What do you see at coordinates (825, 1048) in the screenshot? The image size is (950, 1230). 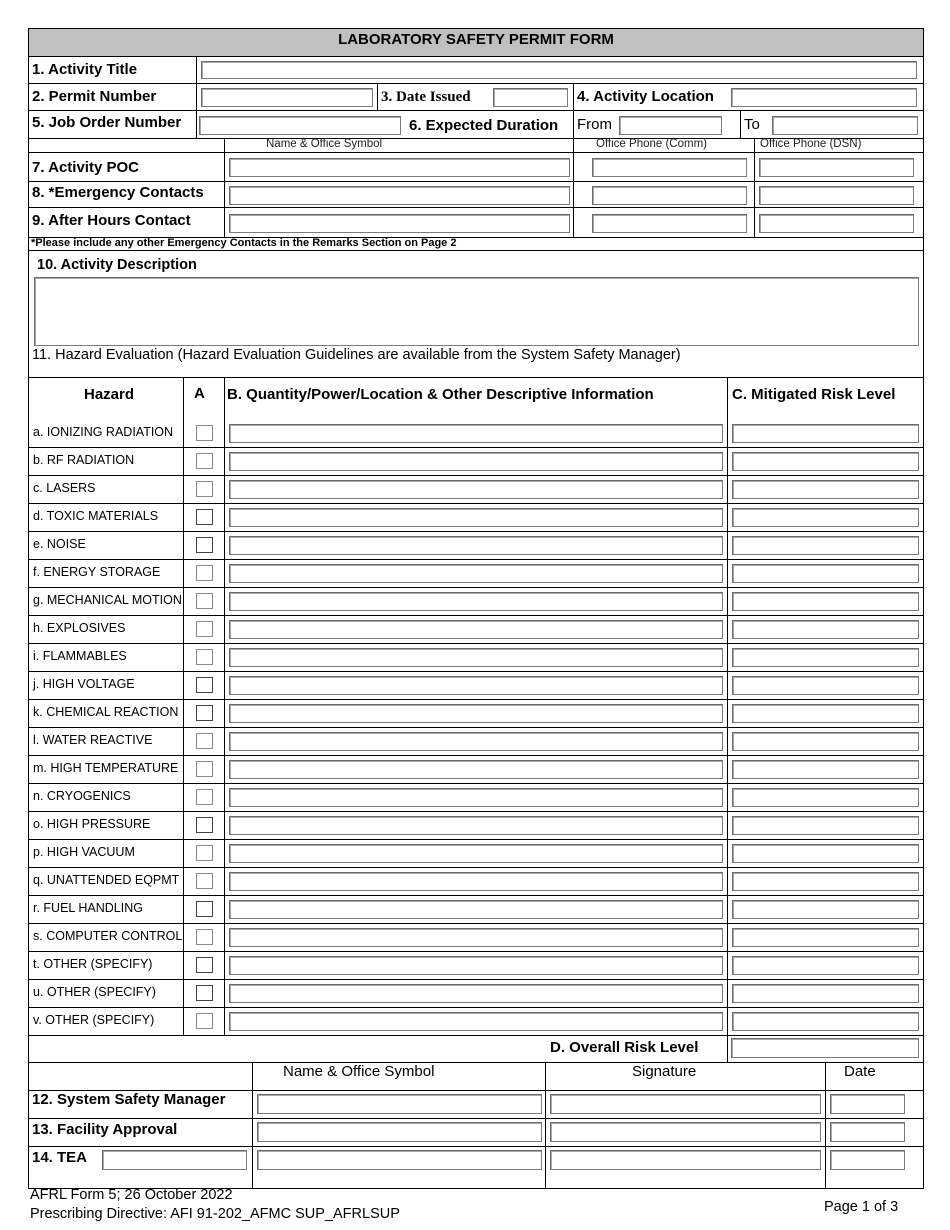 I see `overall-risk-input` at bounding box center [825, 1048].